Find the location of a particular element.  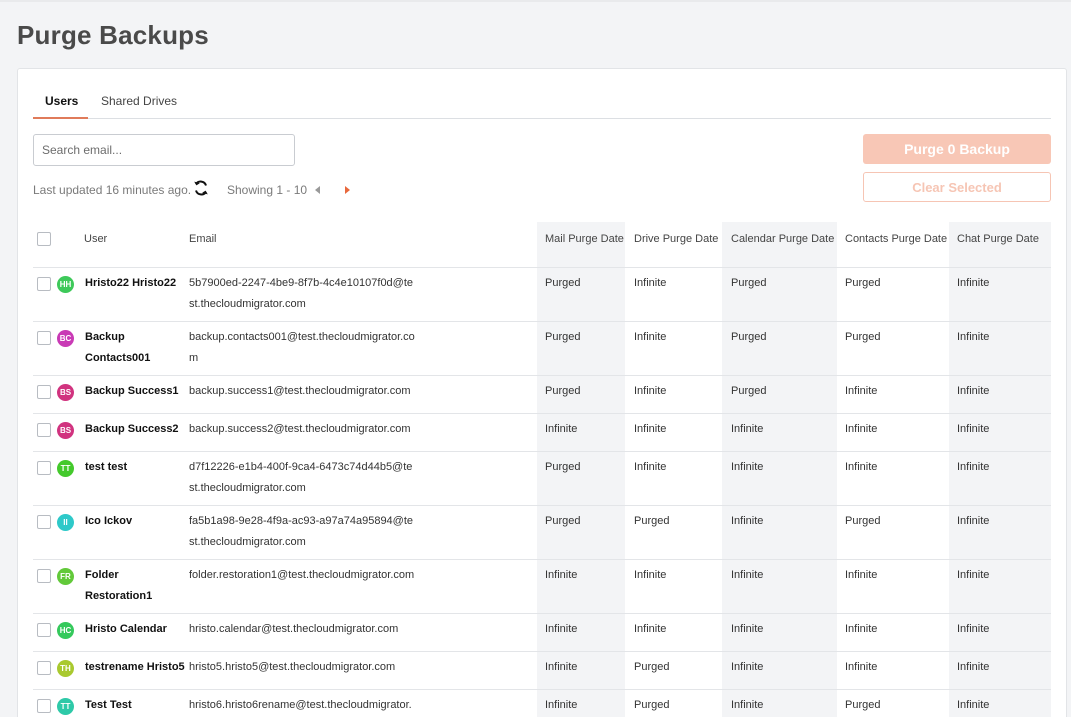

avatar: FR is located at coordinates (65, 576).